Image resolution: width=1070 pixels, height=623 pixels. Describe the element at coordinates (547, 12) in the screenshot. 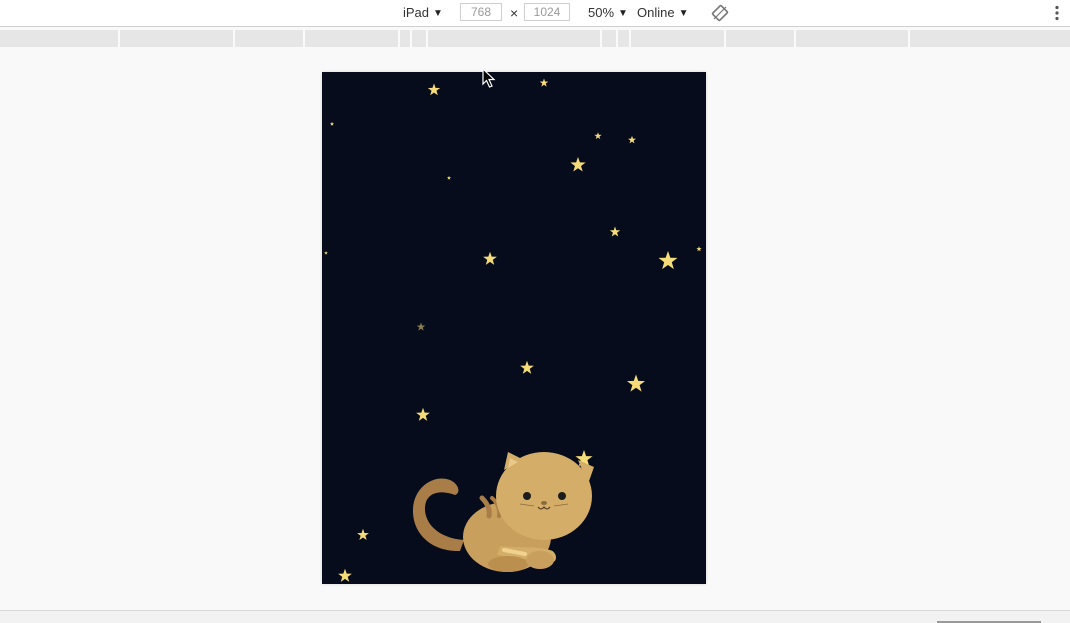

I see `height-input` at that location.